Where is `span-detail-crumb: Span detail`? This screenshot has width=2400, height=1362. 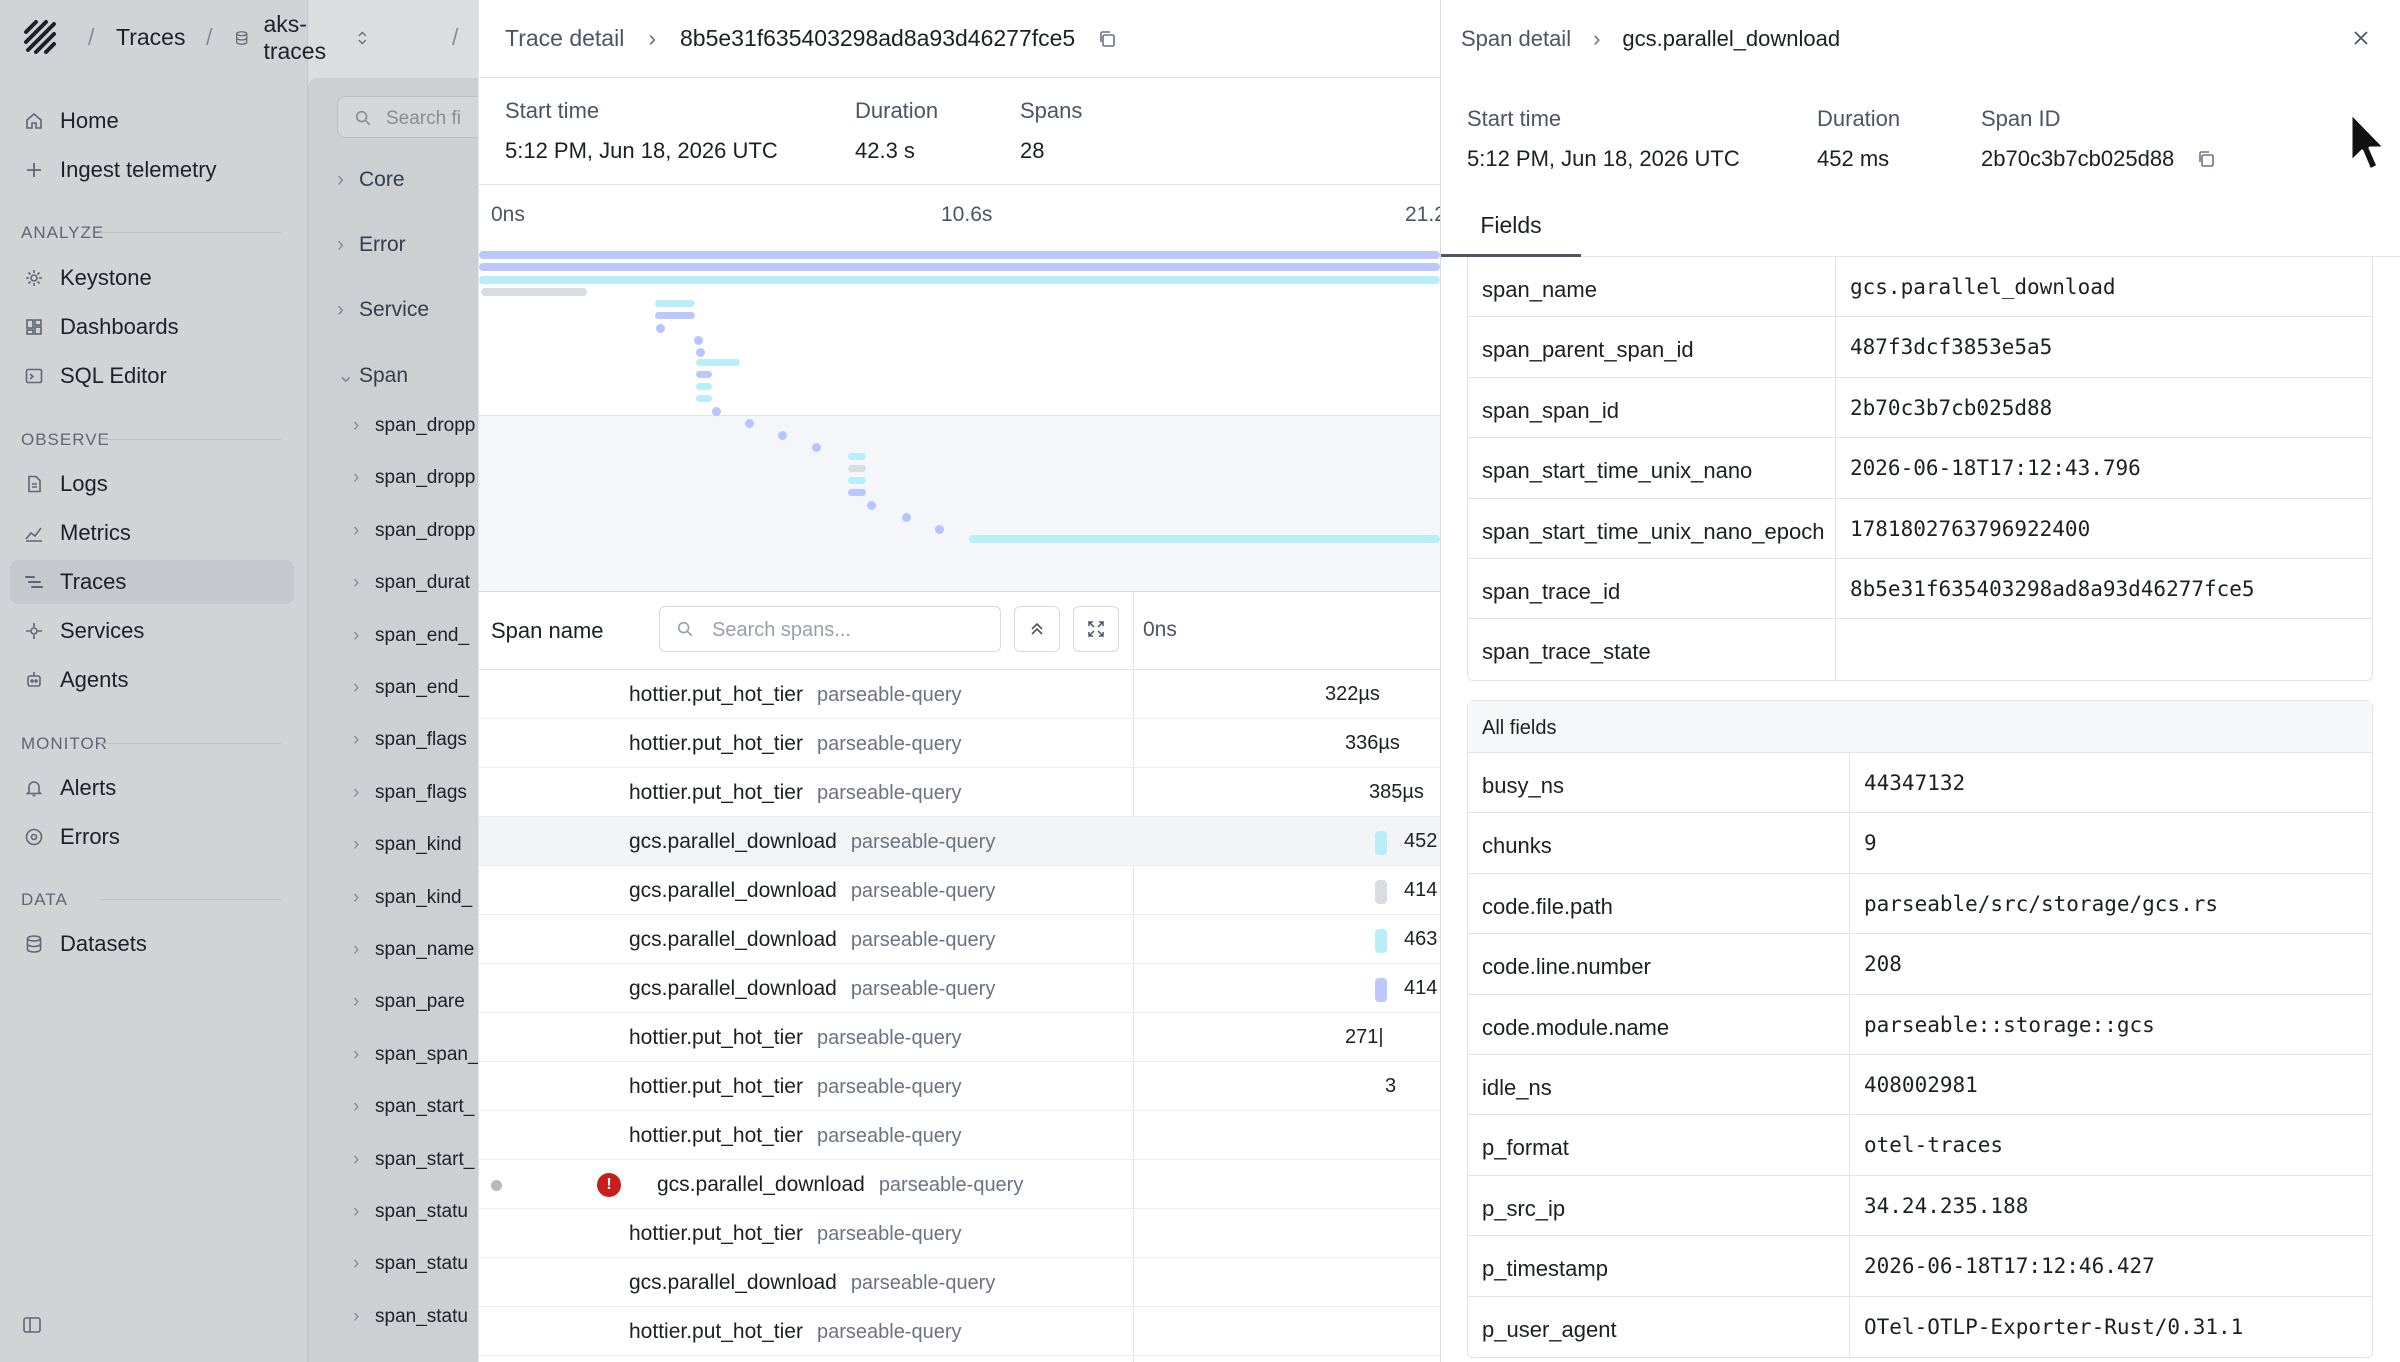
span-detail-crumb: Span detail is located at coordinates (1516, 39).